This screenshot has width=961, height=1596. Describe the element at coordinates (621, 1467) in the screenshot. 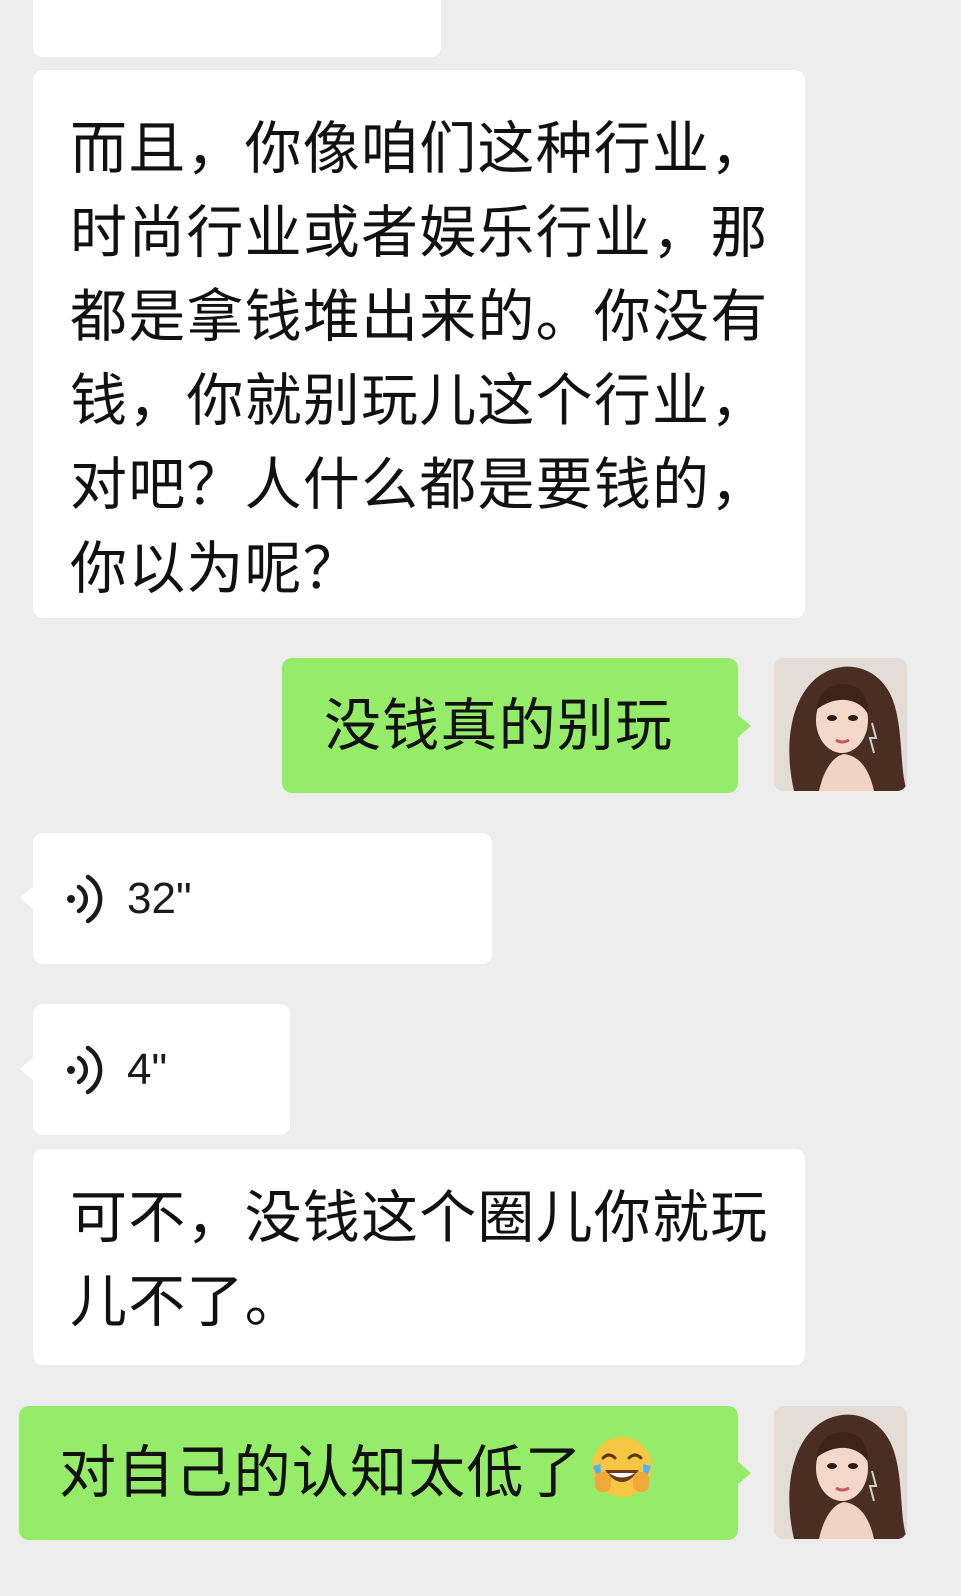

I see `crying-laughing-emoji-icon` at that location.